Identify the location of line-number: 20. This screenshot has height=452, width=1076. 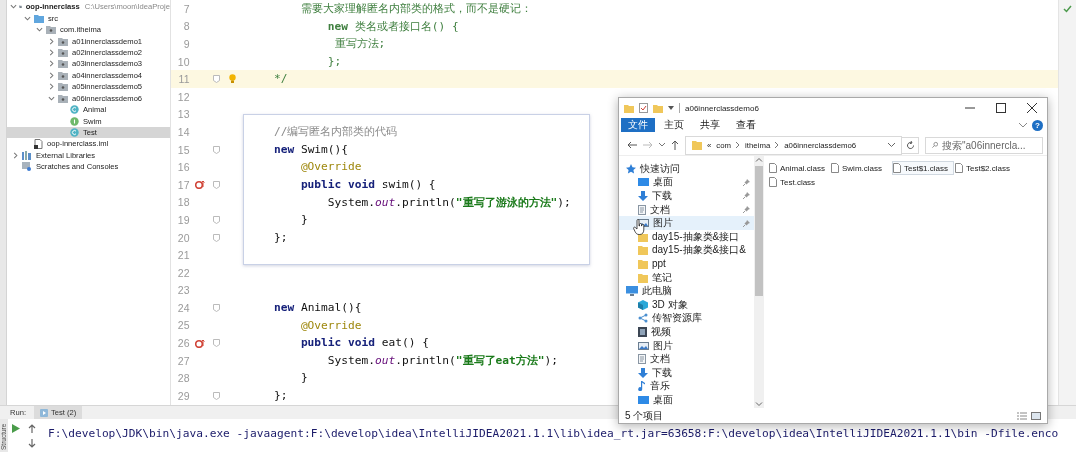
(183, 237).